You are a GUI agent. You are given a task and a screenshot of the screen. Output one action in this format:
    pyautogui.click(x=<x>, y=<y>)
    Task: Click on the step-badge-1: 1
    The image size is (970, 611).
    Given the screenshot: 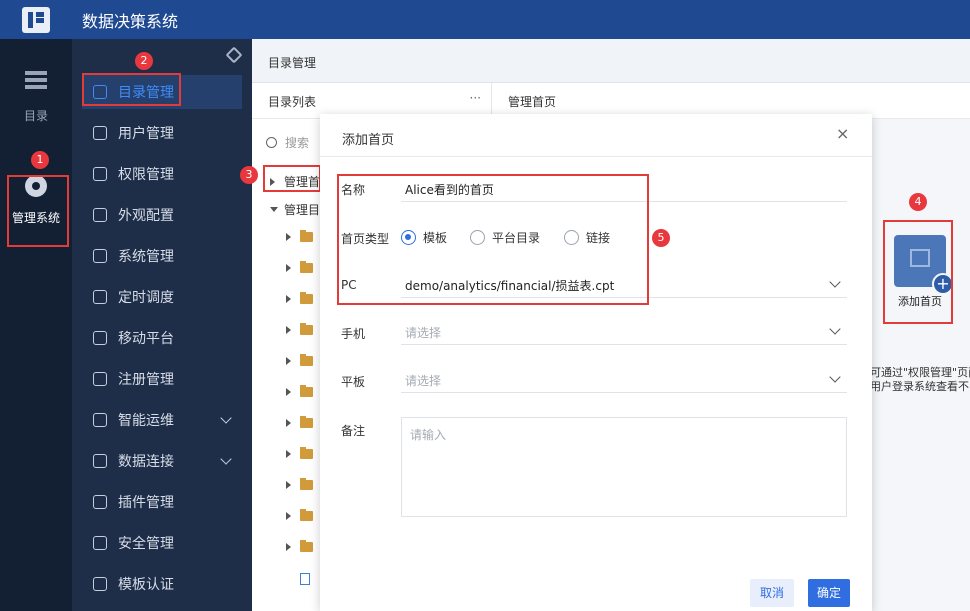 What is the action you would take?
    pyautogui.click(x=40, y=160)
    